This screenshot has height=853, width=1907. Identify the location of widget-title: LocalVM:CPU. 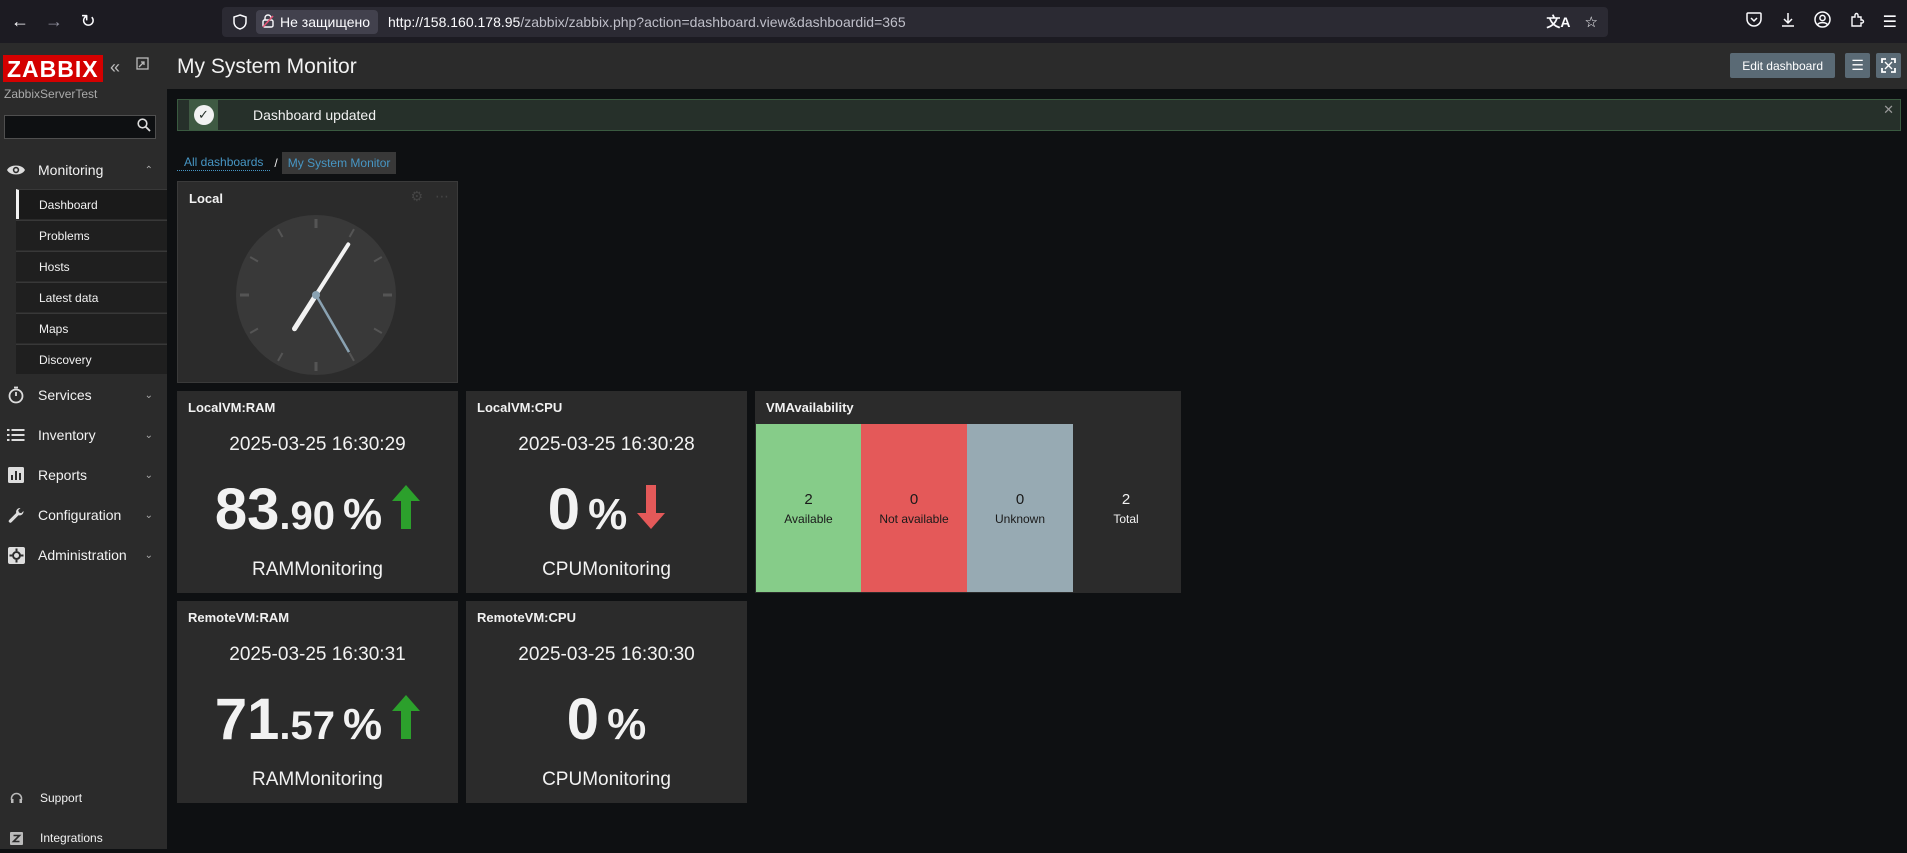
(520, 407).